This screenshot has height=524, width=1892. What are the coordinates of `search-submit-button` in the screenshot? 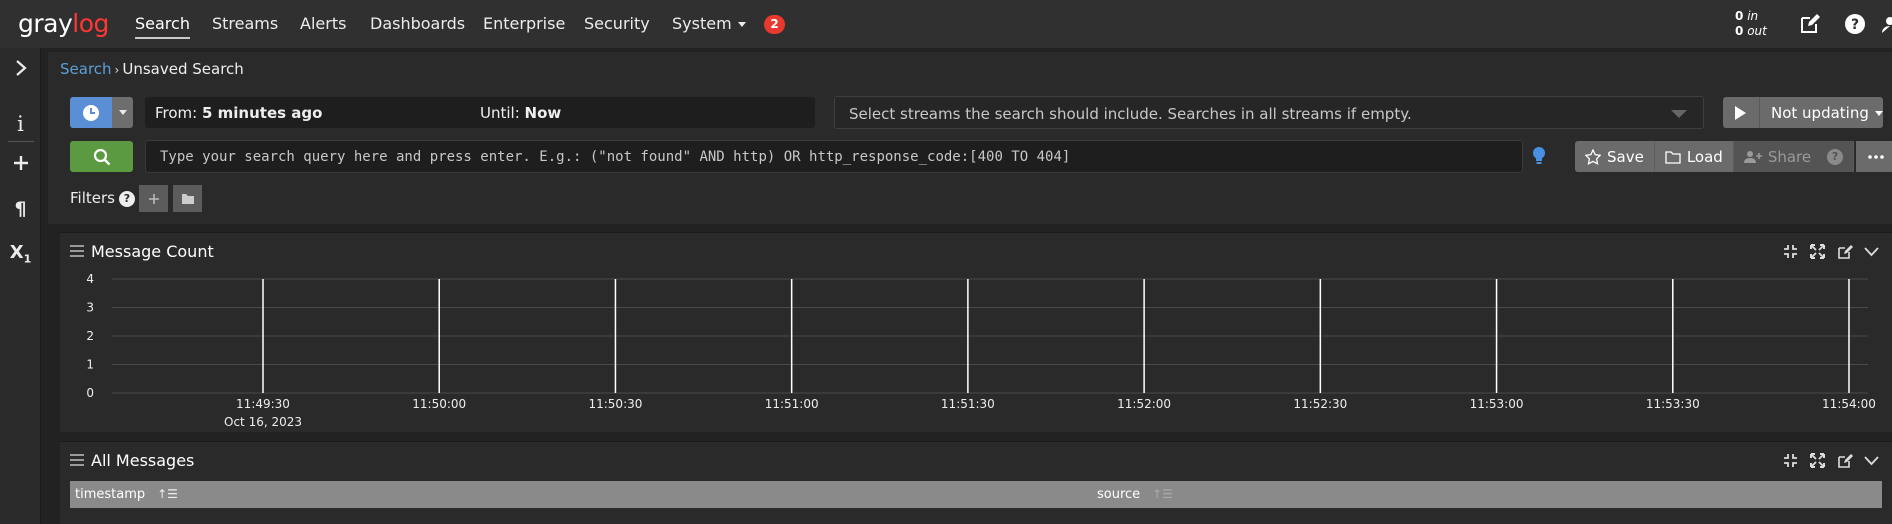 It's located at (101, 156).